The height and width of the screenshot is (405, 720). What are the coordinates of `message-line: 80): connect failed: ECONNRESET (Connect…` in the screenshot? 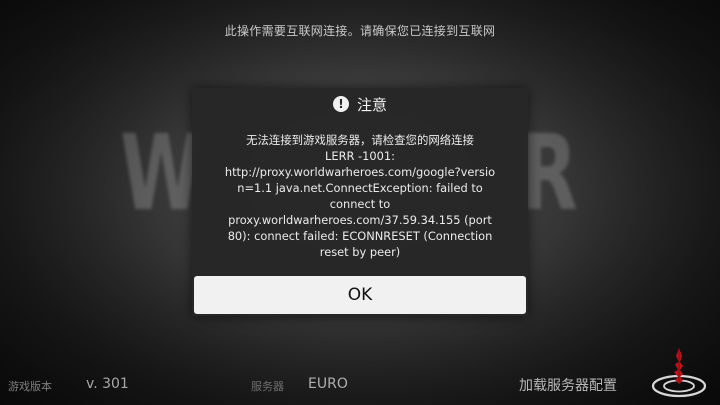 It's located at (360, 236).